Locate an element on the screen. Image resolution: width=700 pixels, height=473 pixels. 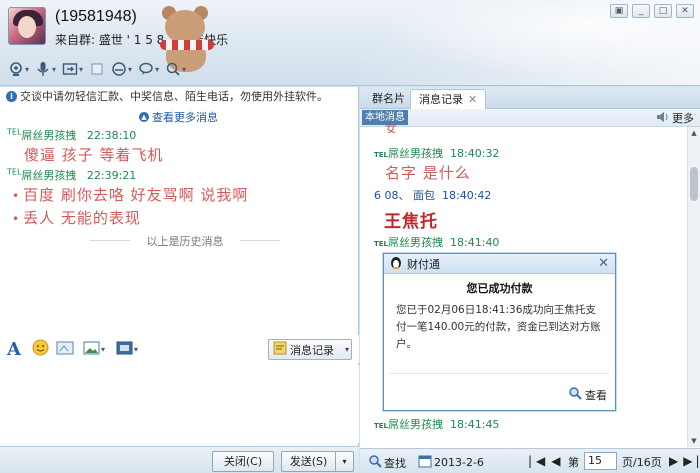
history-divider: 以上是历史消息 is located at coordinates (185, 240).